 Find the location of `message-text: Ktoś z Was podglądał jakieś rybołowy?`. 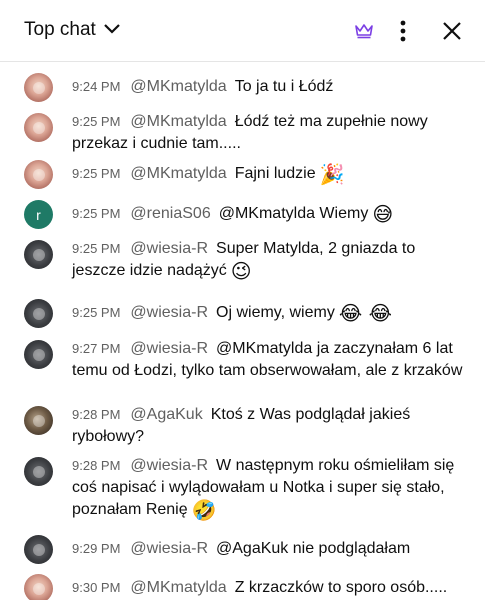

message-text: Ktoś z Was podglądał jakieś rybołowy? is located at coordinates (241, 425).